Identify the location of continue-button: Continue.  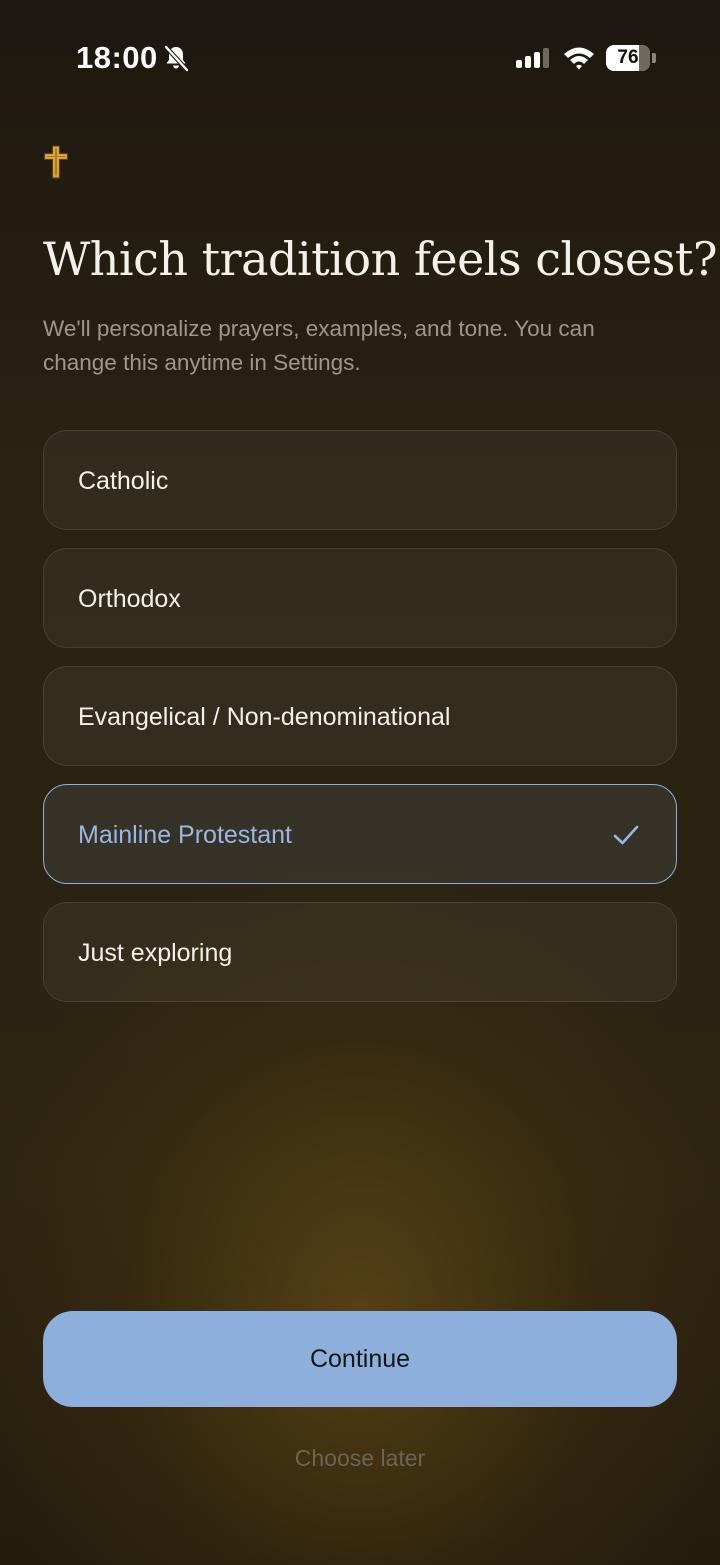
(360, 1359).